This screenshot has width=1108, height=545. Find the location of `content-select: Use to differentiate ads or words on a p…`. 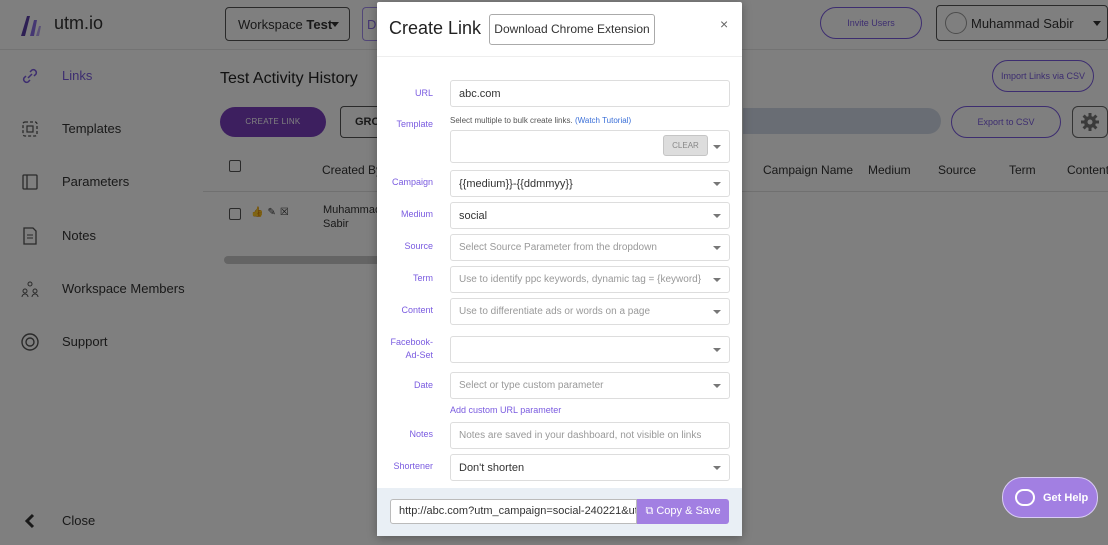

content-select: Use to differentiate ads or words on a p… is located at coordinates (590, 311).